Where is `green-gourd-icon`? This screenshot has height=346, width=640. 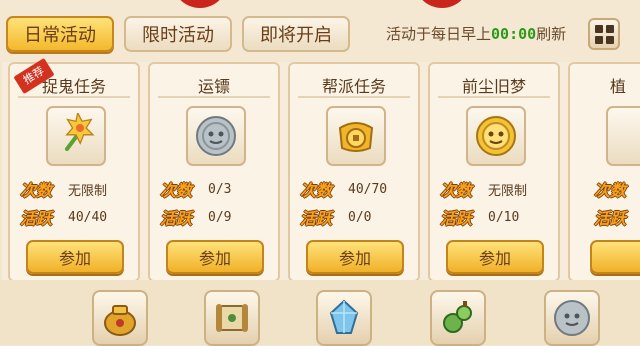
green-gourd-icon is located at coordinates (458, 318).